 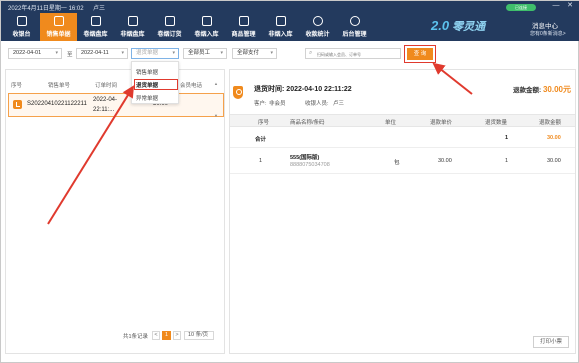 What do you see at coordinates (206, 21) in the screenshot?
I see `cigarette-inbound-icon` at bounding box center [206, 21].